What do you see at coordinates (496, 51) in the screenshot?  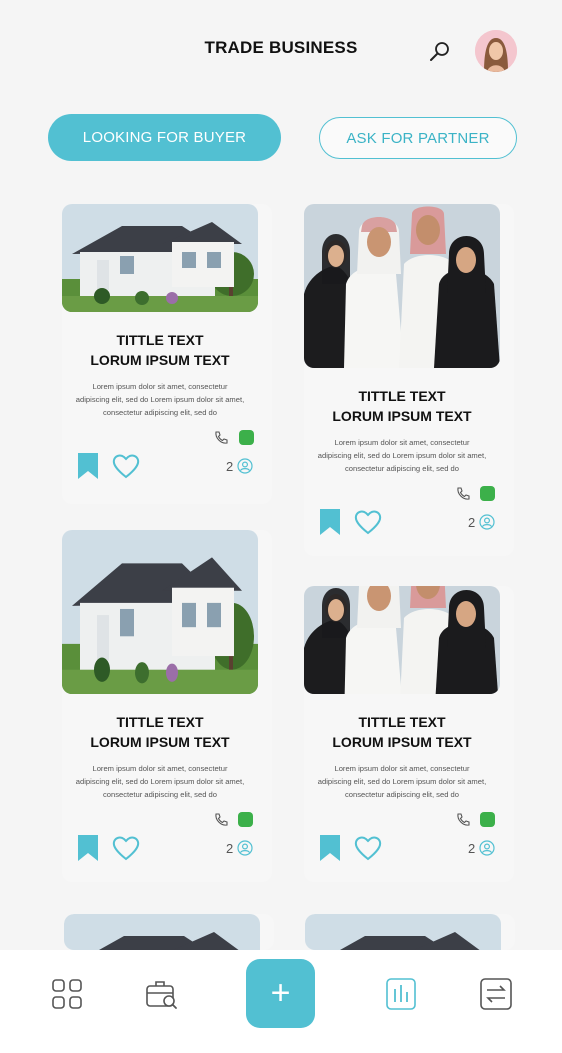 I see `user-avatar` at bounding box center [496, 51].